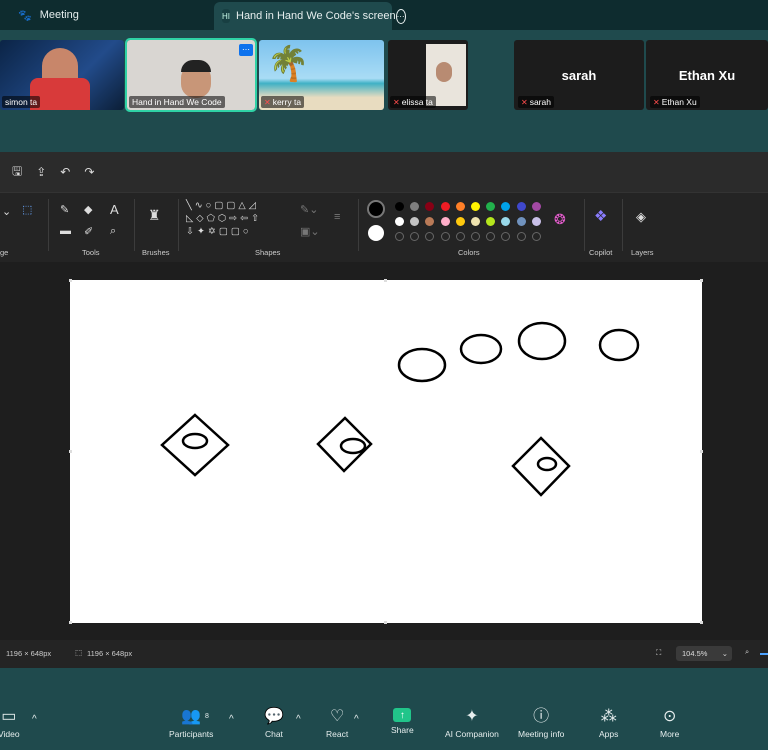  What do you see at coordinates (641, 217) in the screenshot?
I see `layers-icon: ◈` at bounding box center [641, 217].